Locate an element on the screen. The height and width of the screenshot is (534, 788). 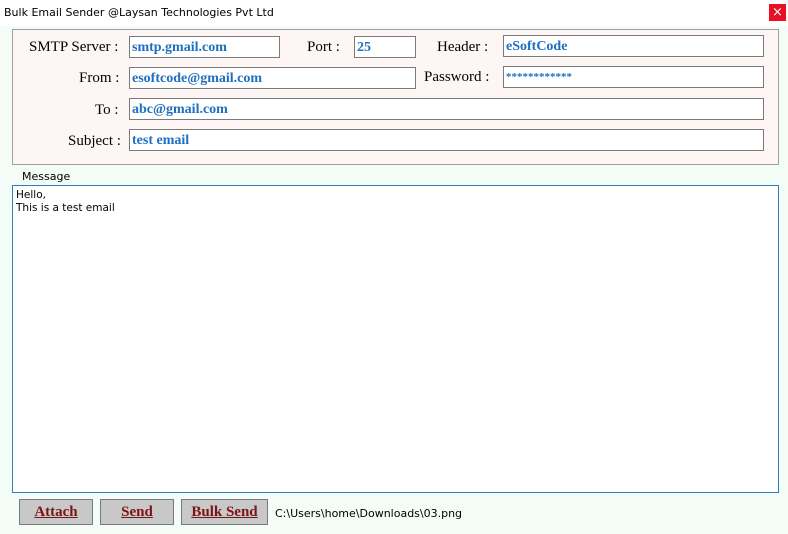
to-label: To : is located at coordinates (107, 110).